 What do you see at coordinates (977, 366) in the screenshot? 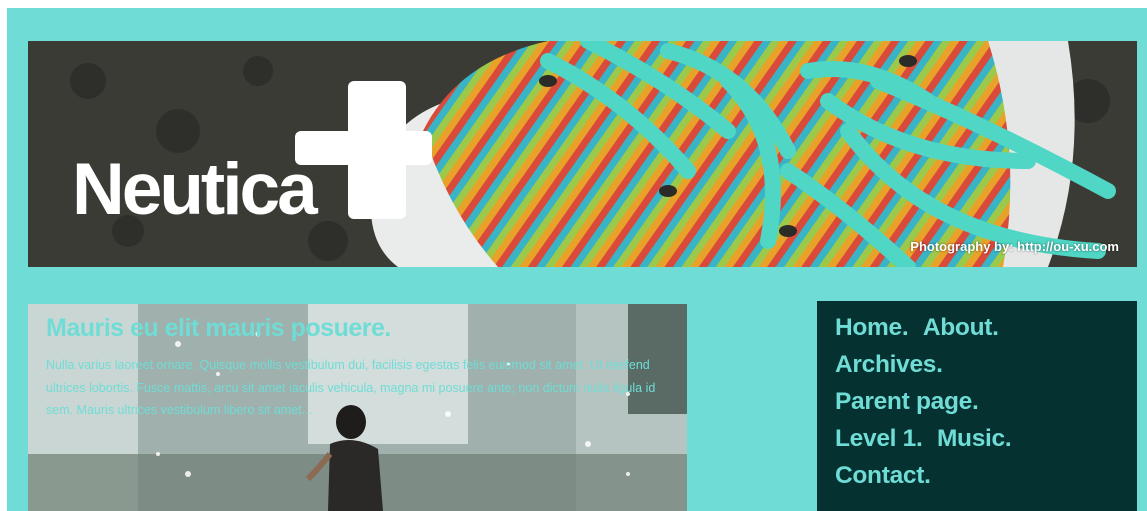
I see `menu-row: Archives.` at bounding box center [977, 366].